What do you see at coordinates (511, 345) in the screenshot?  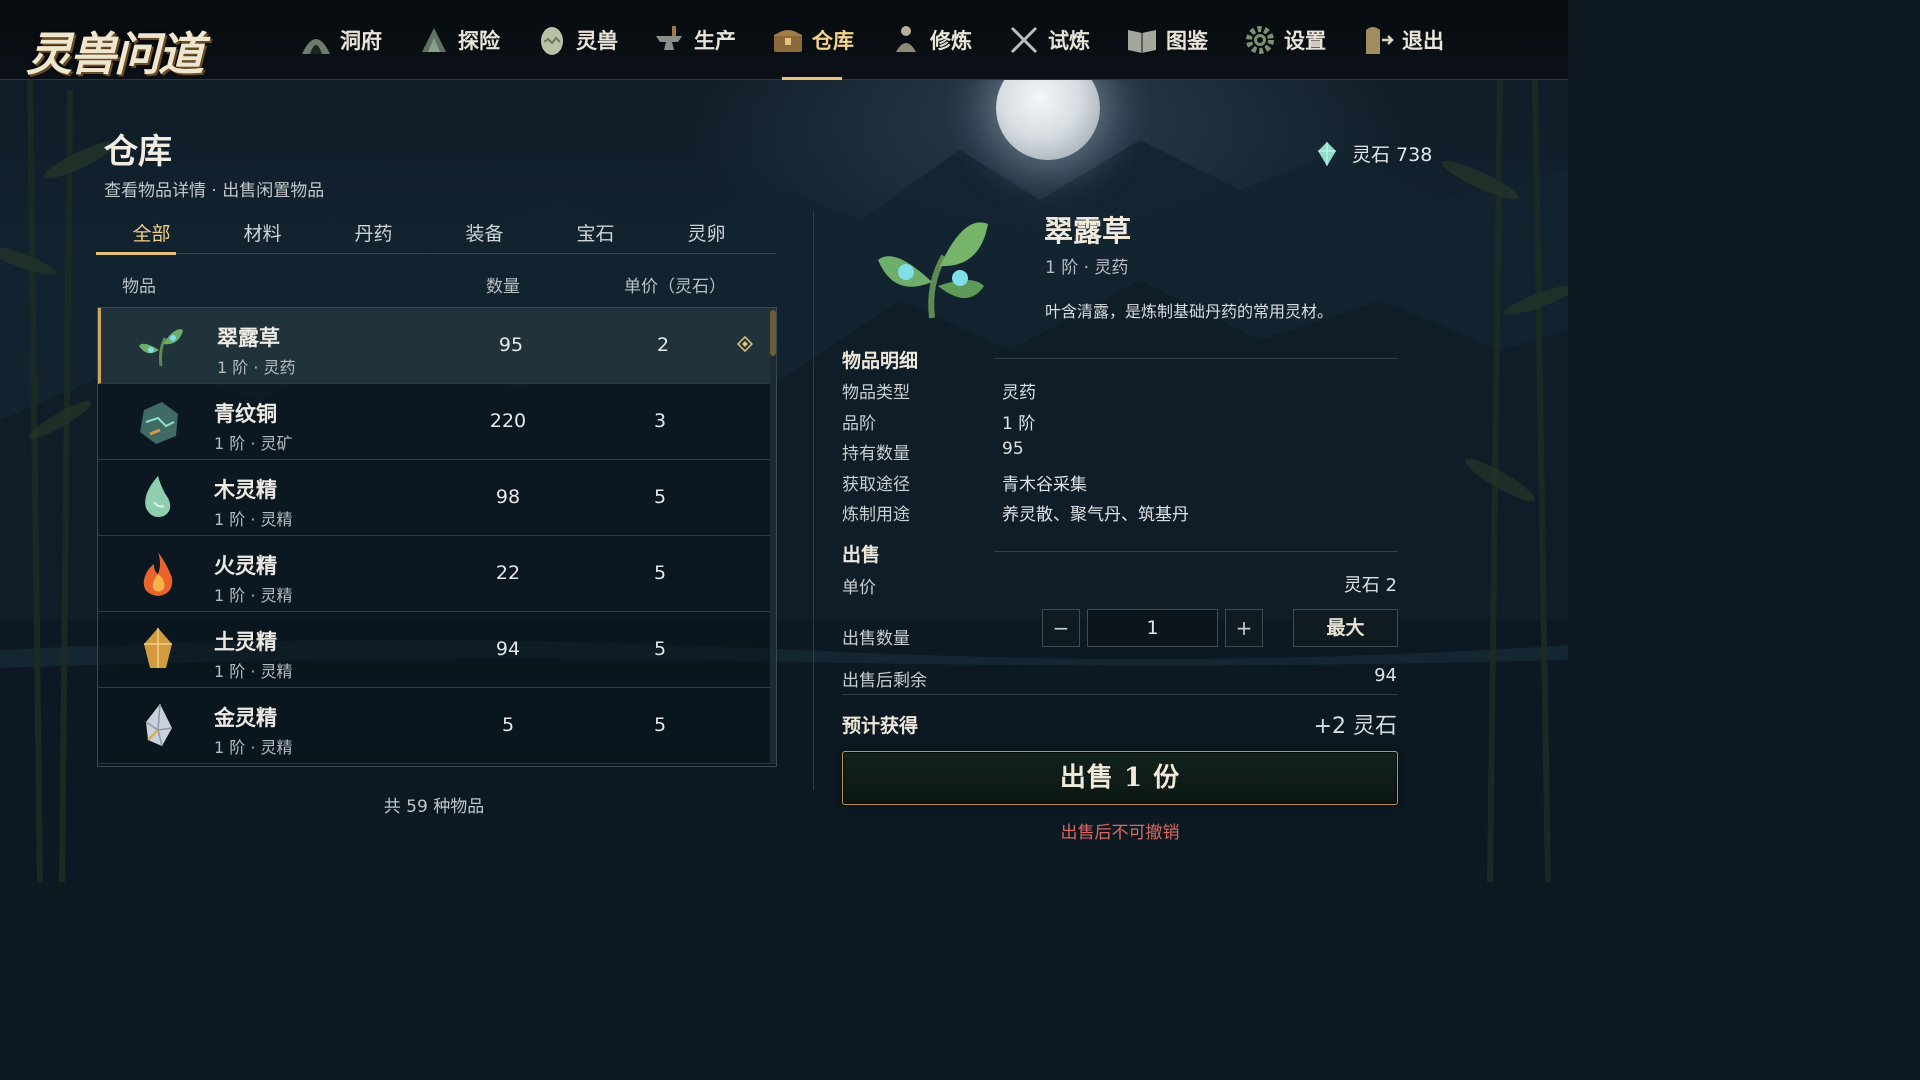 I see `item-qty: 95` at bounding box center [511, 345].